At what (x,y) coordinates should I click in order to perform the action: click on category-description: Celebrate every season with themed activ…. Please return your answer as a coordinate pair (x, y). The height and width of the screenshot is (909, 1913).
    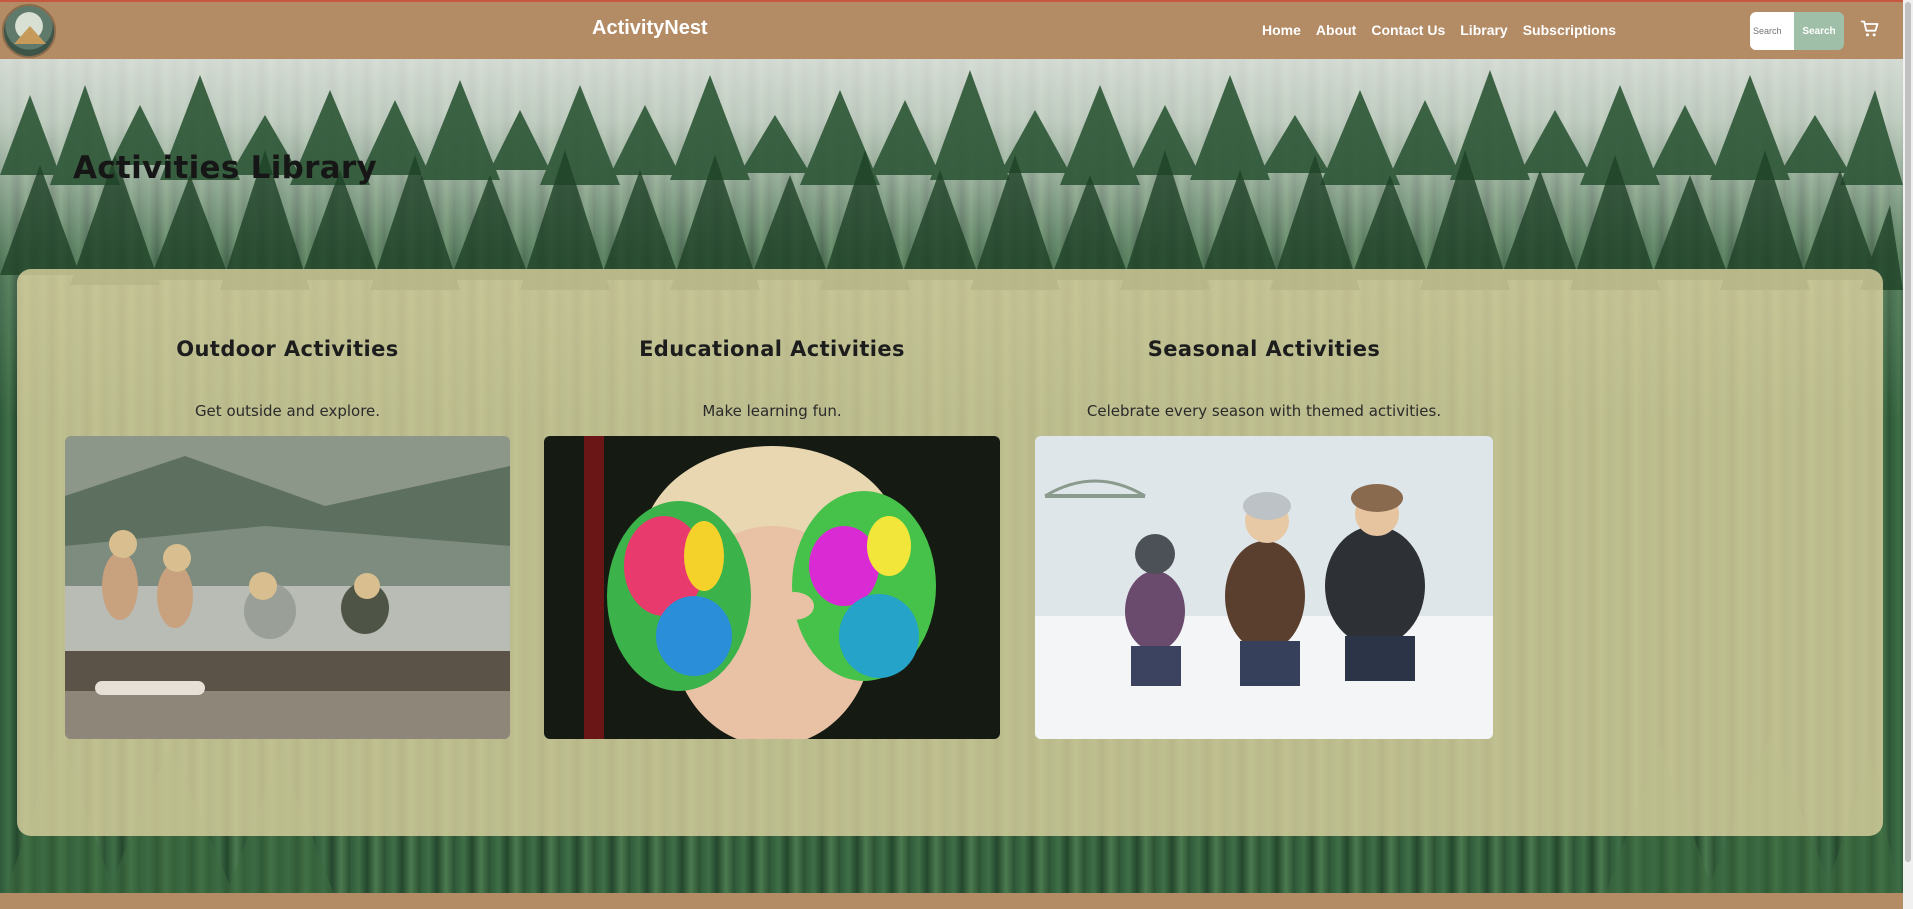
    Looking at the image, I should click on (1264, 411).